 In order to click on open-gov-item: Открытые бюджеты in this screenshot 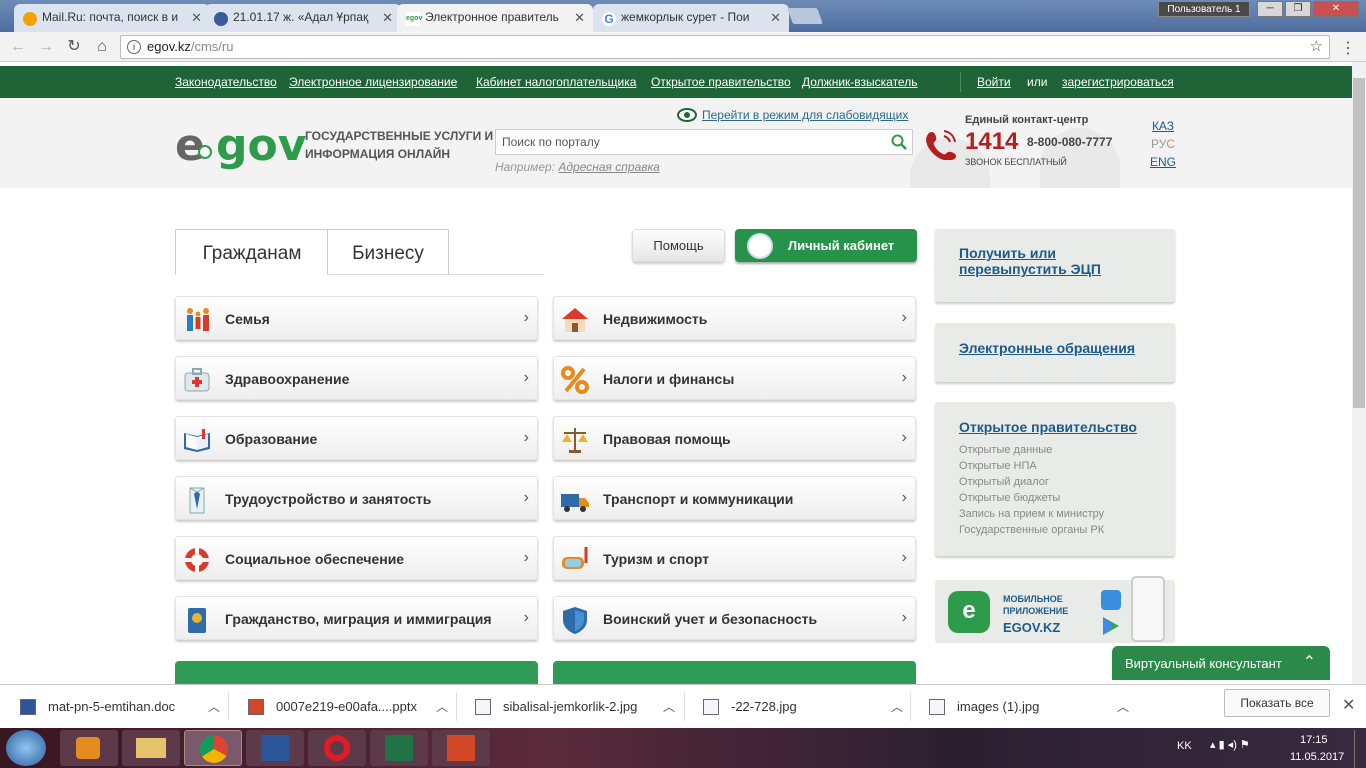, I will do `click(1009, 498)`.